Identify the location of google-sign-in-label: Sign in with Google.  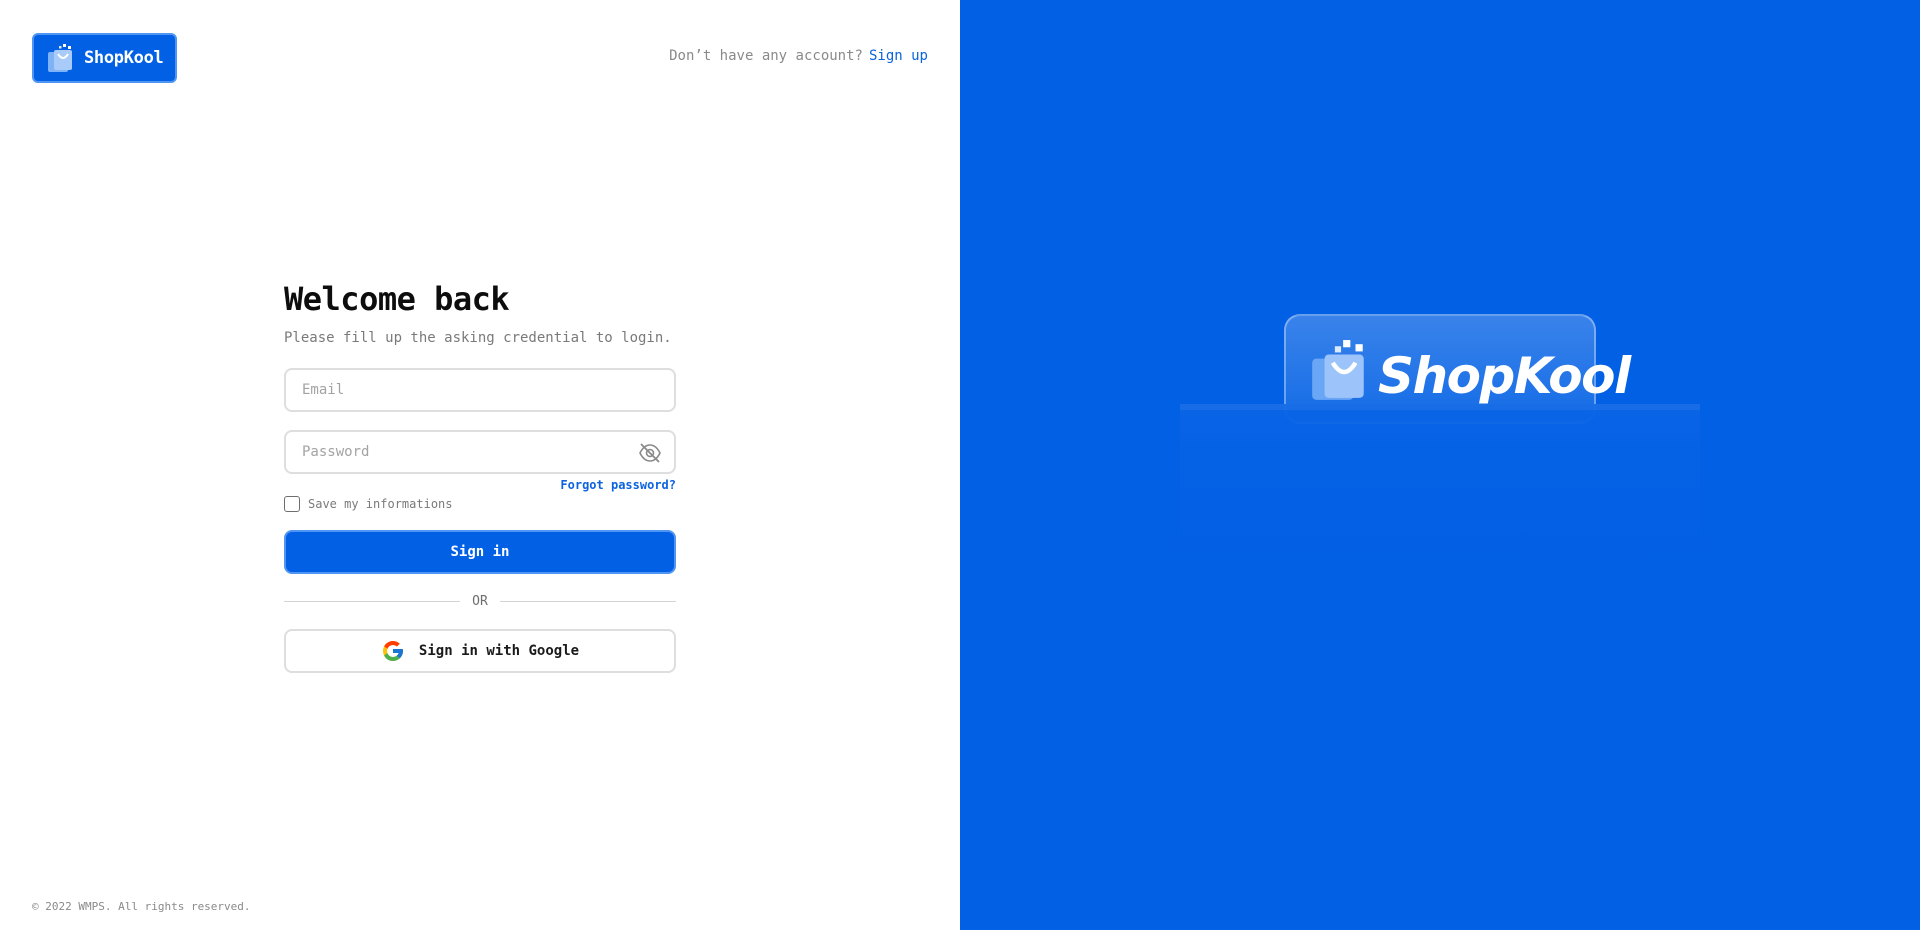
(499, 651).